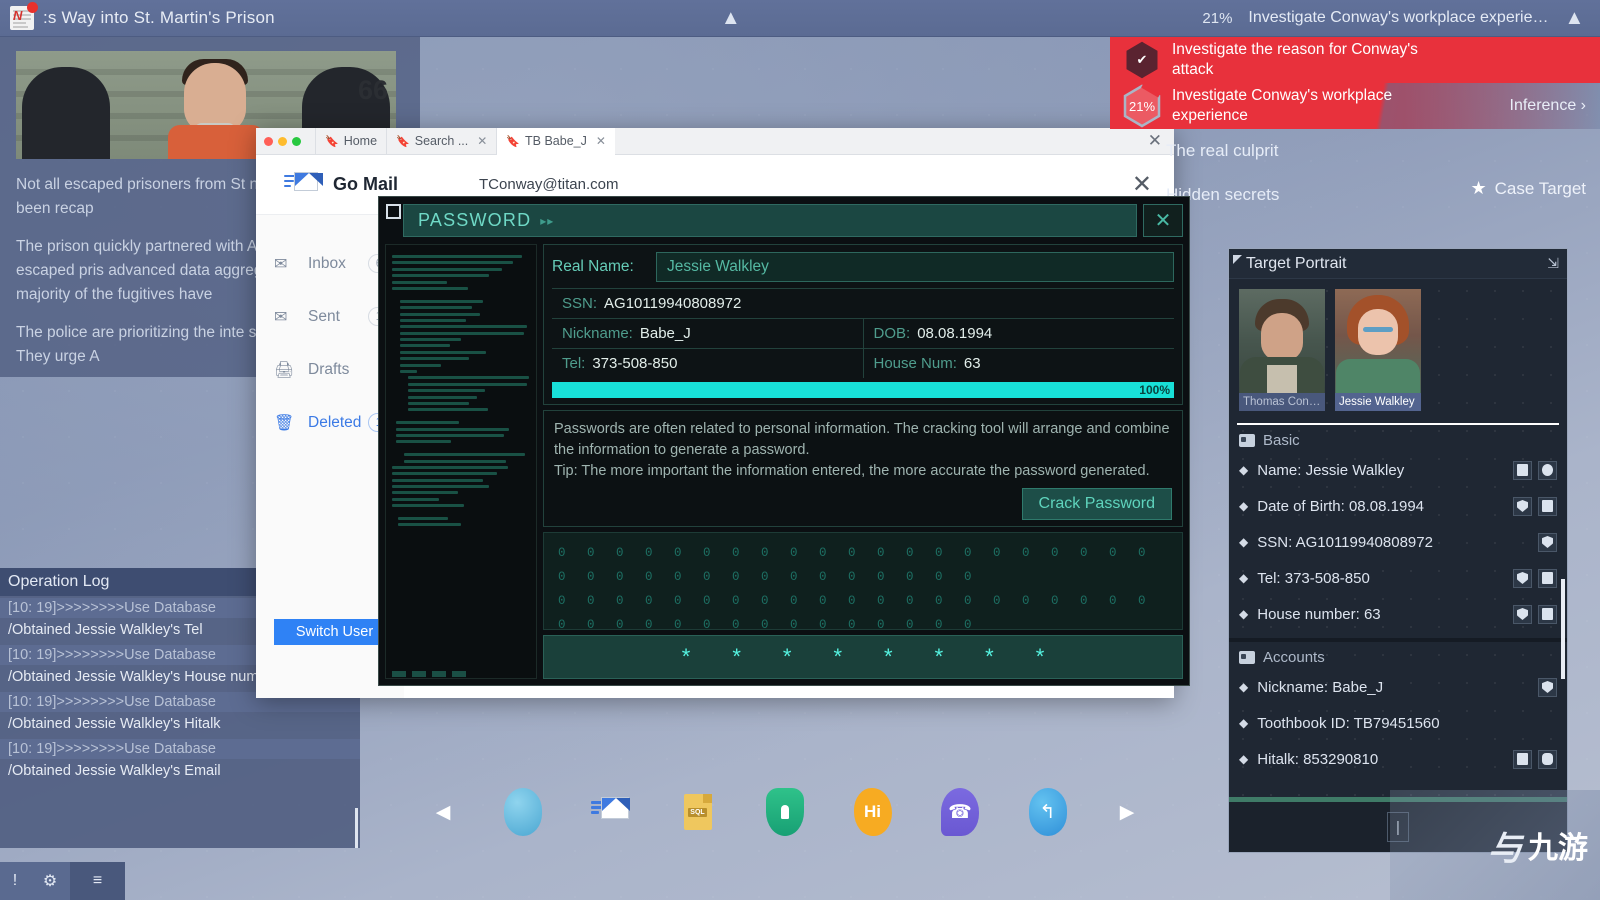  Describe the element at coordinates (915, 363) in the screenshot. I see `house-num-label: House Num:` at that location.